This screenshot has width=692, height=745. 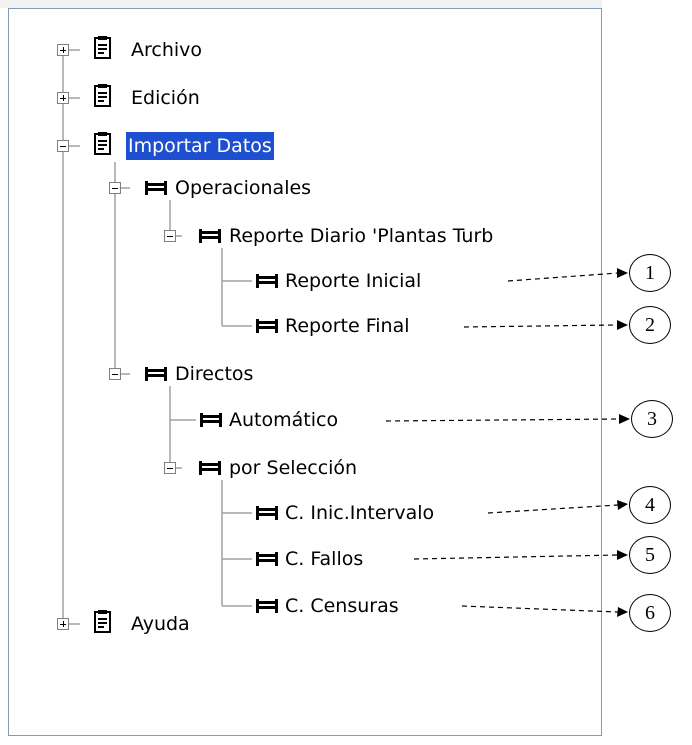 What do you see at coordinates (166, 50) in the screenshot?
I see `tree-item-archivo: Archivo` at bounding box center [166, 50].